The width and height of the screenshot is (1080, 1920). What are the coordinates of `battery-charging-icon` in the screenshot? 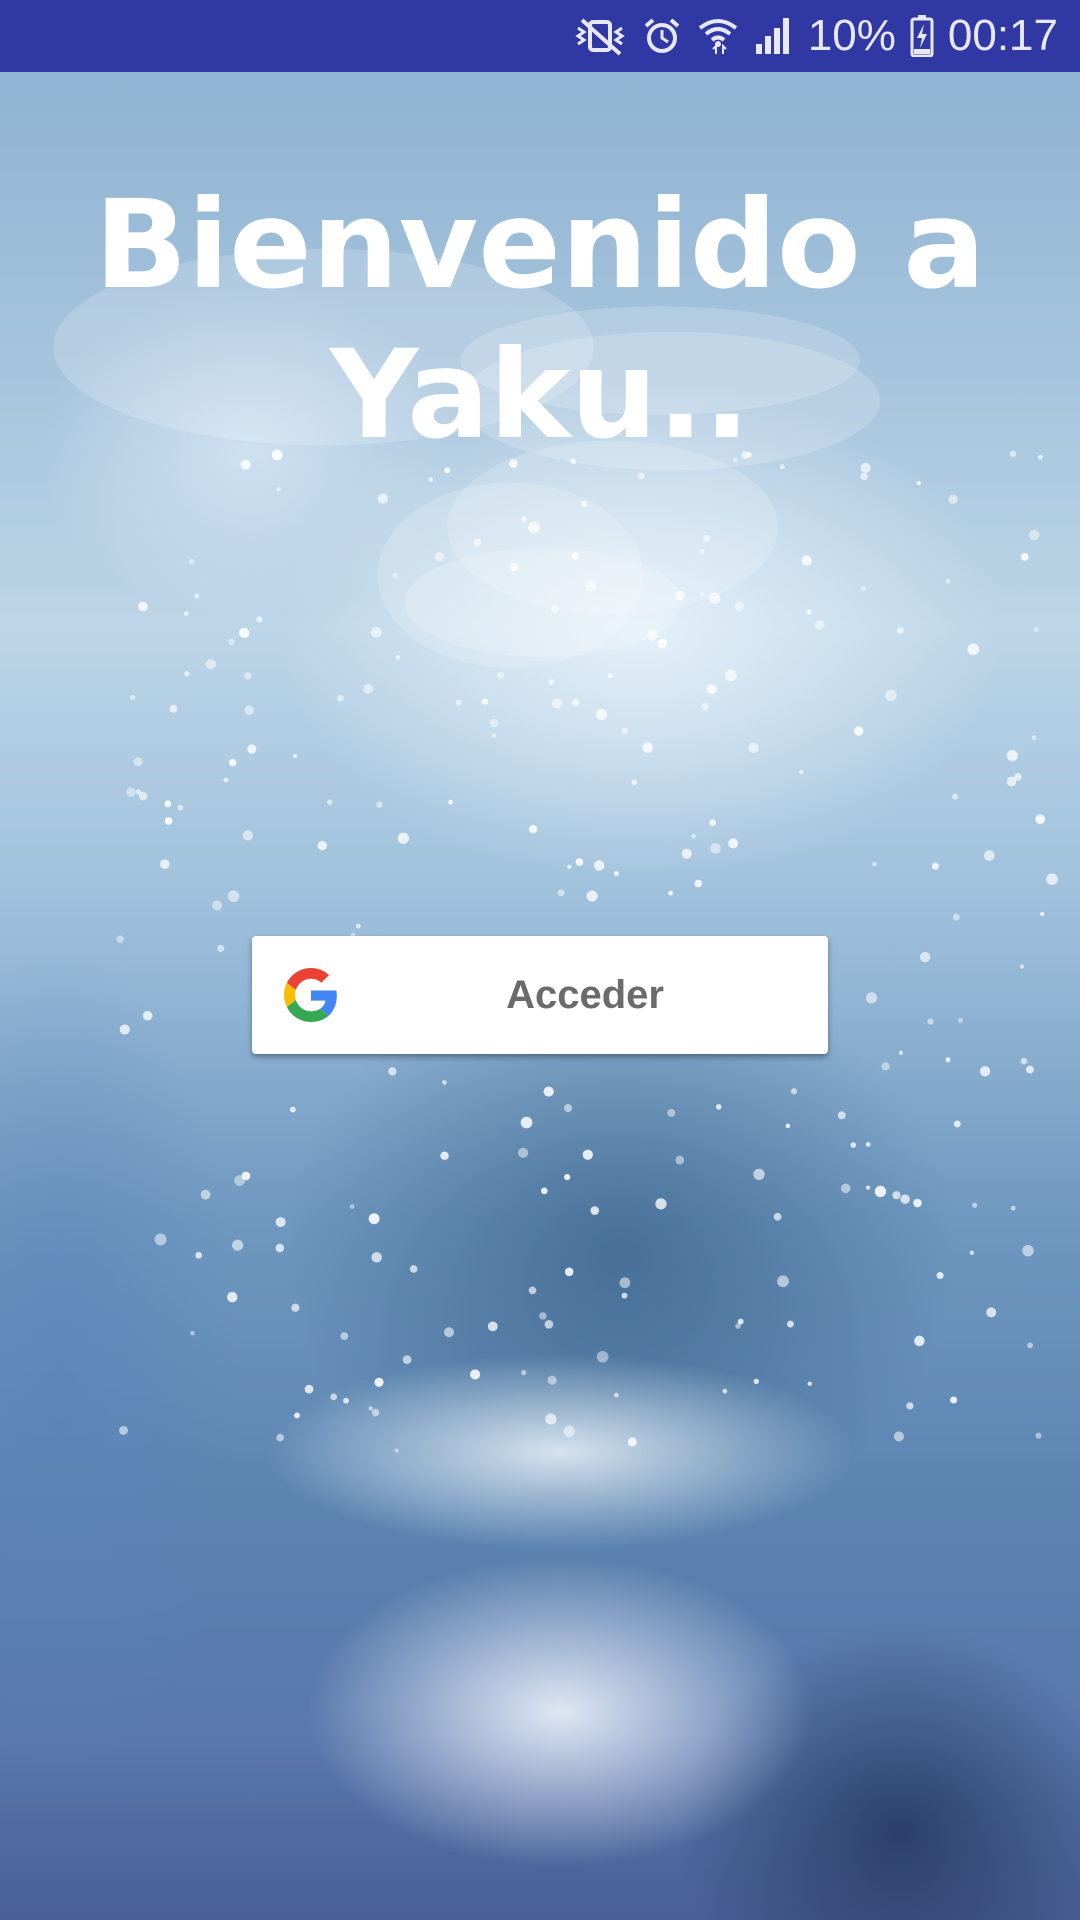 It's located at (915, 36).